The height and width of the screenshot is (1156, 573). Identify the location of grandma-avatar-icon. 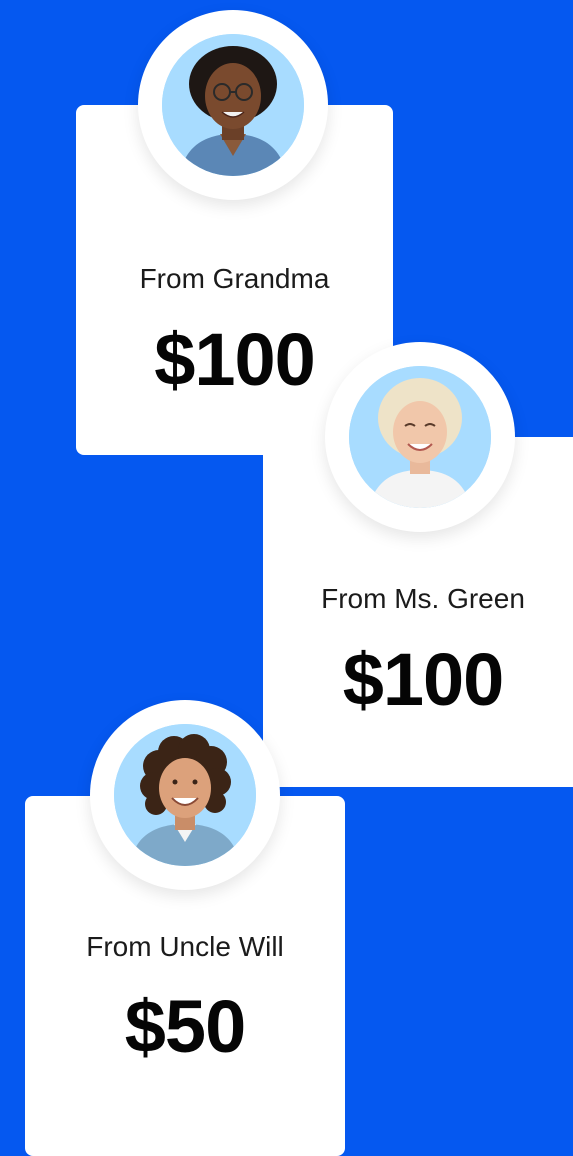
(233, 105).